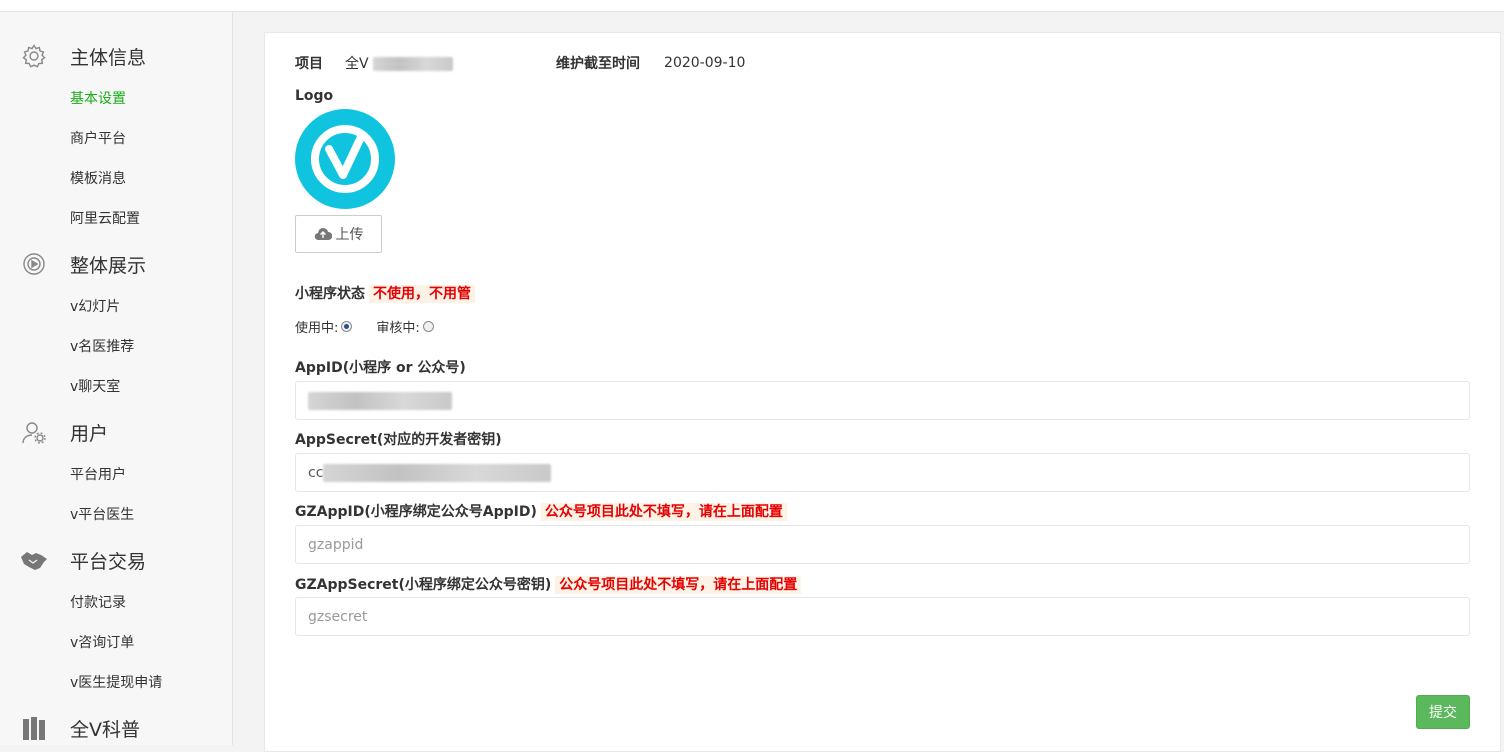 The width and height of the screenshot is (1504, 752). Describe the element at coordinates (116, 643) in the screenshot. I see `sidebar-item-consult-orders: v咨询订单` at that location.